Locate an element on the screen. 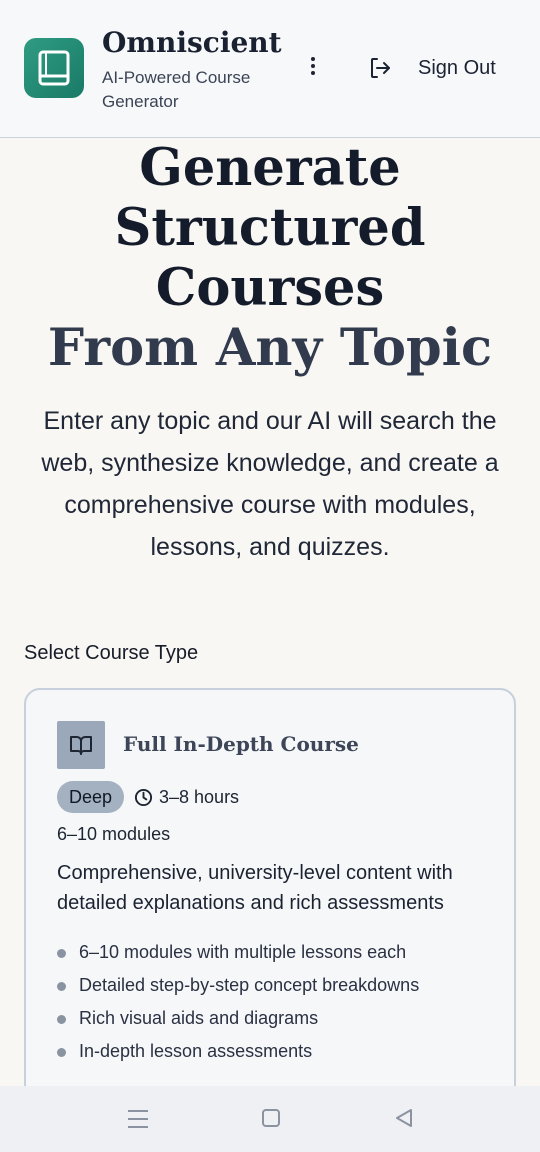 Image resolution: width=540 pixels, height=1152 pixels. feature-item: Rich visual aids and diagrams is located at coordinates (238, 1018).